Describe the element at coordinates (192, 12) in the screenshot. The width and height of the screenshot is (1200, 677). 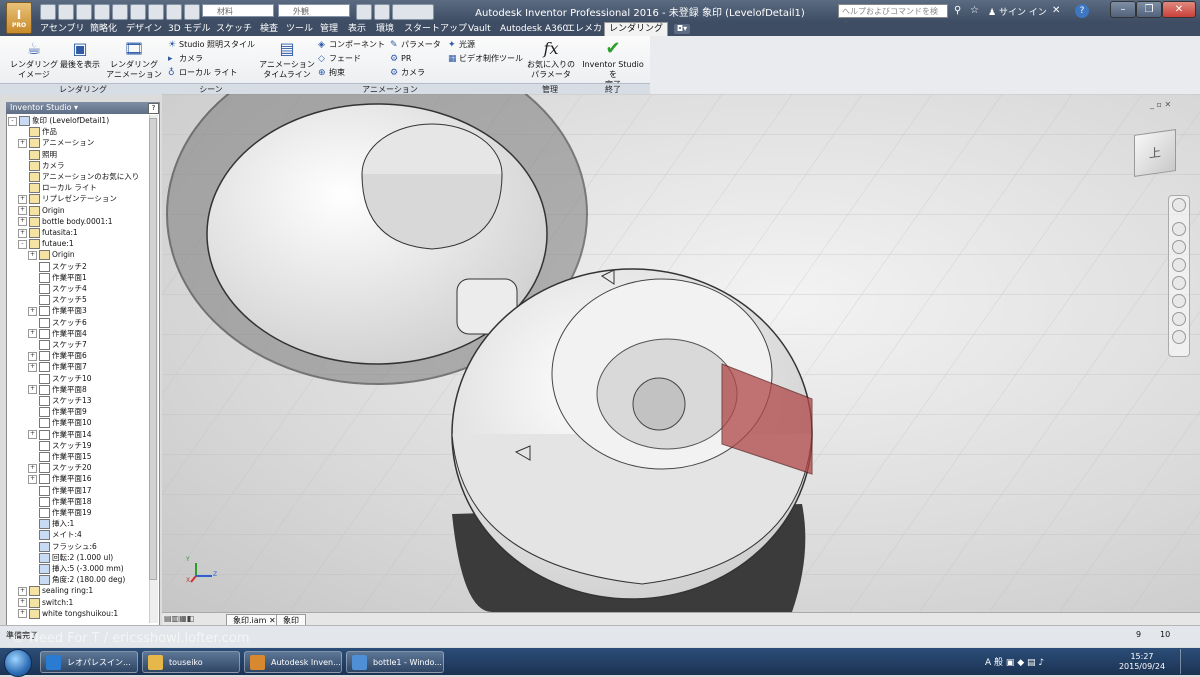
I see `measure-icon` at that location.